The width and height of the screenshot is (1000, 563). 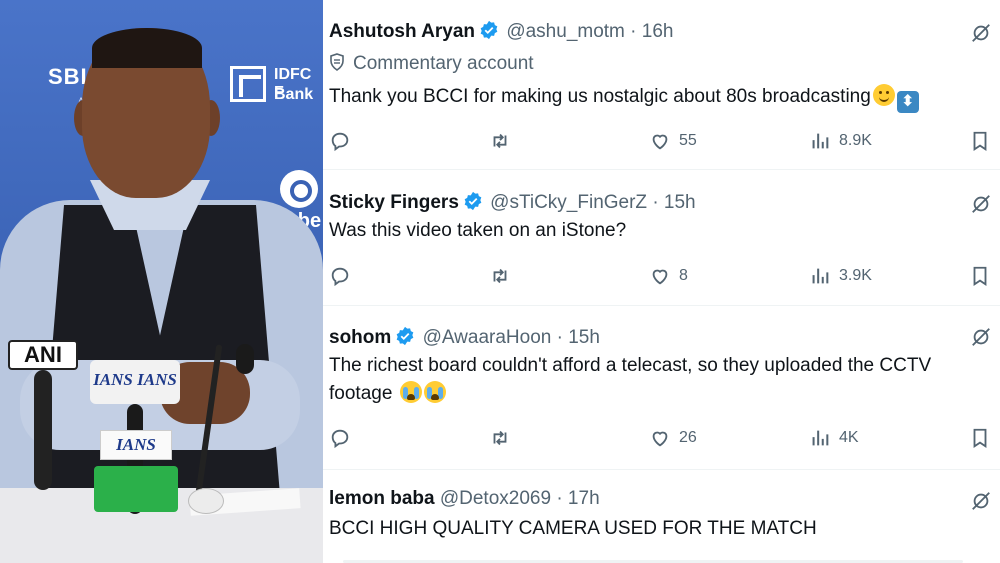 I want to click on sponsor-round-logo, so click(x=299, y=189).